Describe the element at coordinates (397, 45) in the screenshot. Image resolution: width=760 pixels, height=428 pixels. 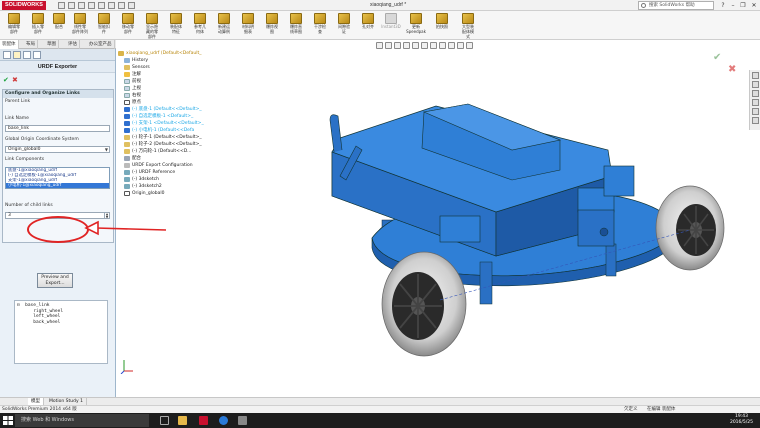
I see `previous-view-icon` at that location.